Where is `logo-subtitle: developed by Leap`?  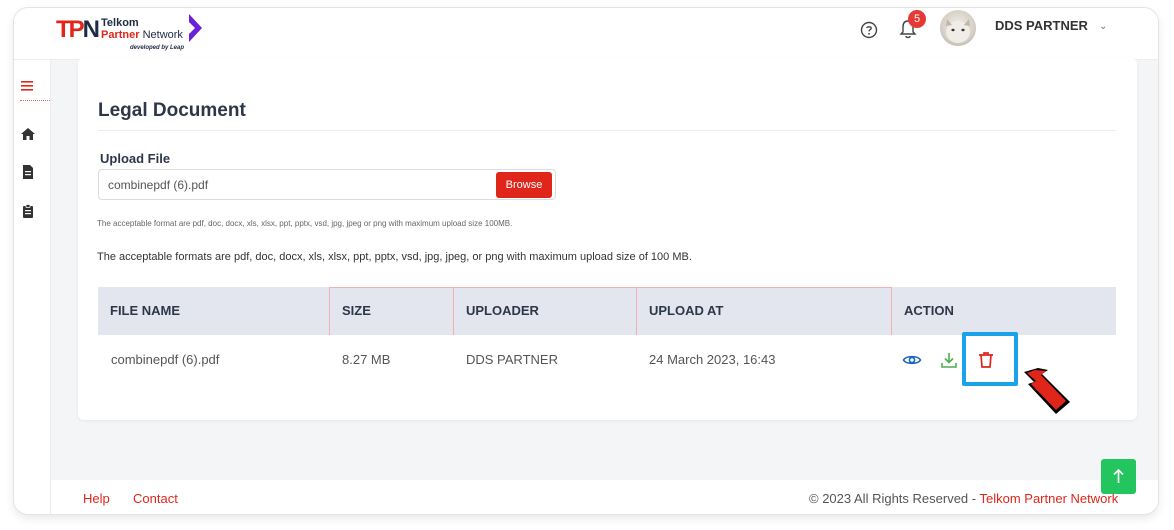
logo-subtitle: developed by Leap is located at coordinates (157, 48).